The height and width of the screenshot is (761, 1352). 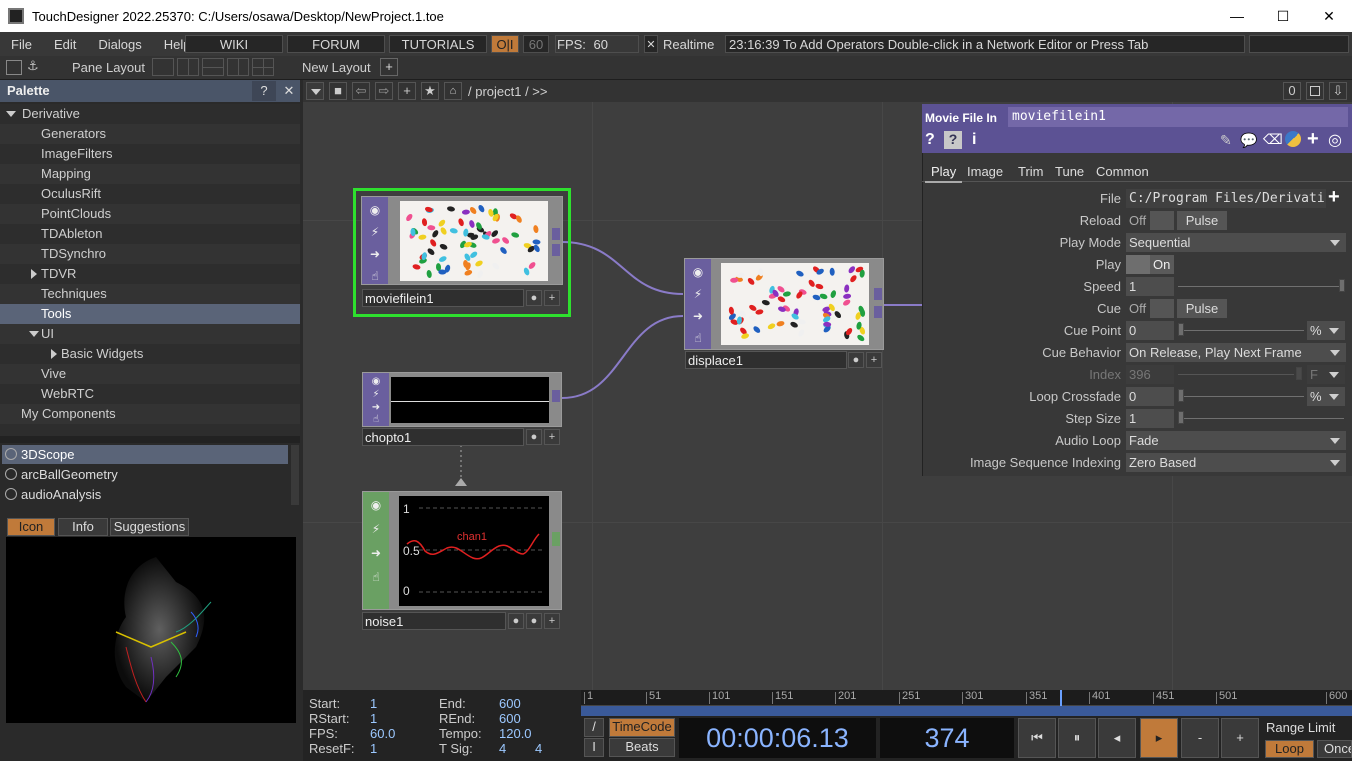 I want to click on start-value: 1, so click(x=373, y=703).